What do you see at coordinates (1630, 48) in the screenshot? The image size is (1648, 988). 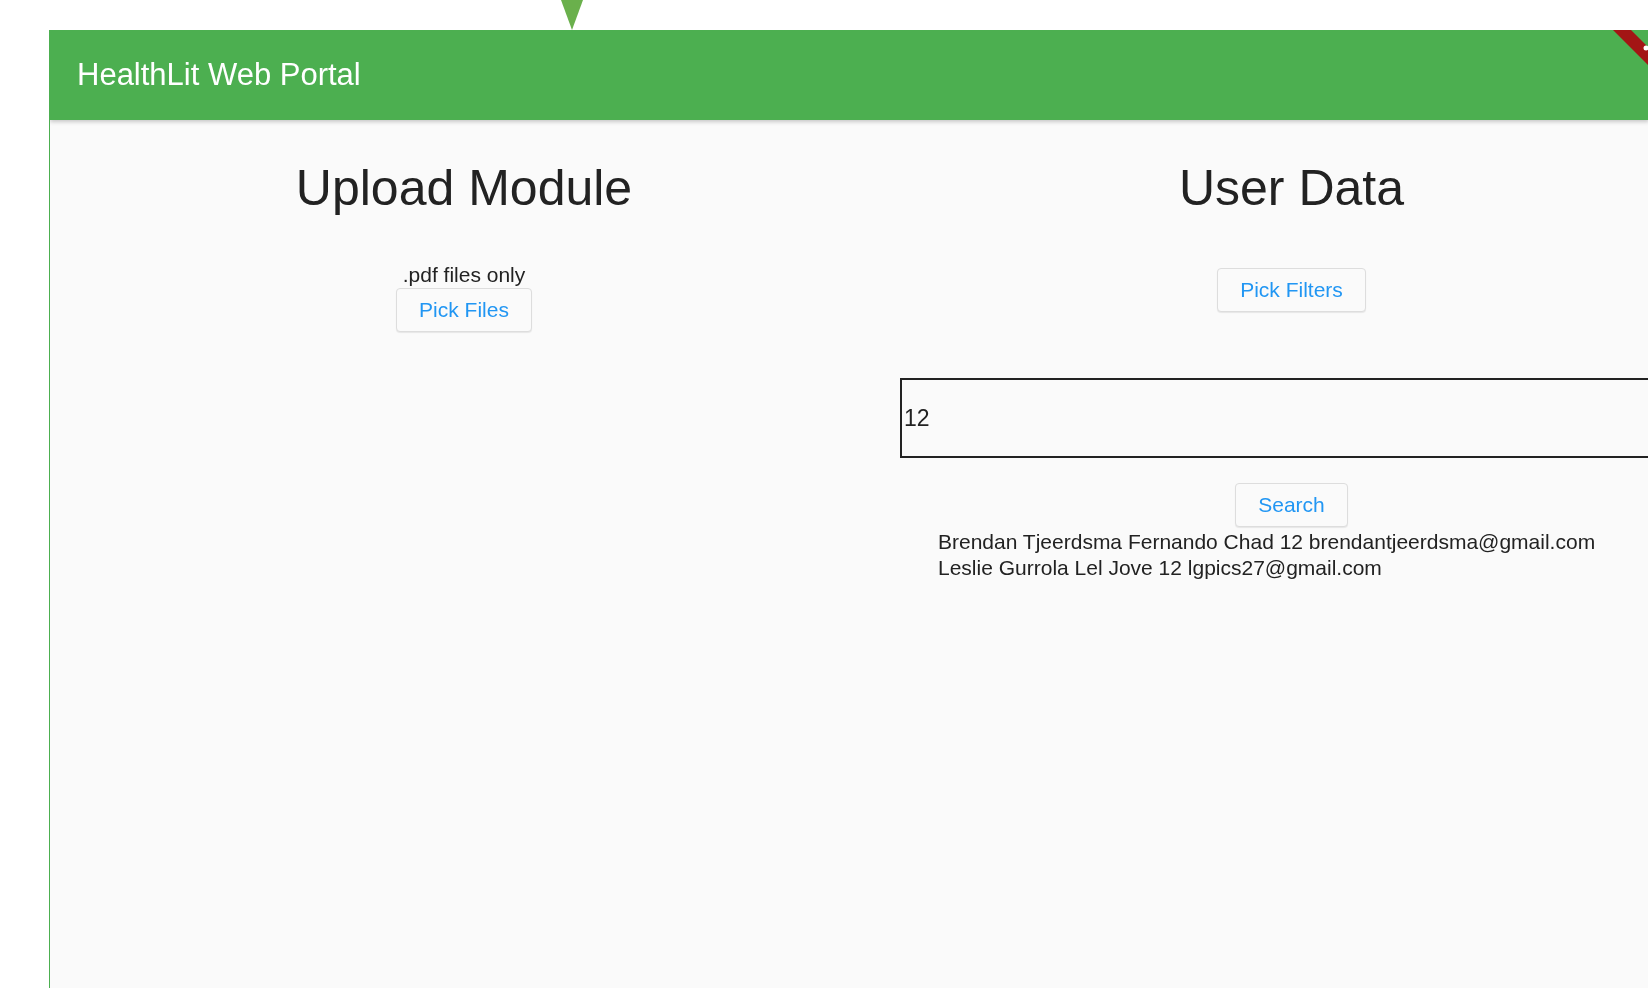 I see `debug-banner` at bounding box center [1630, 48].